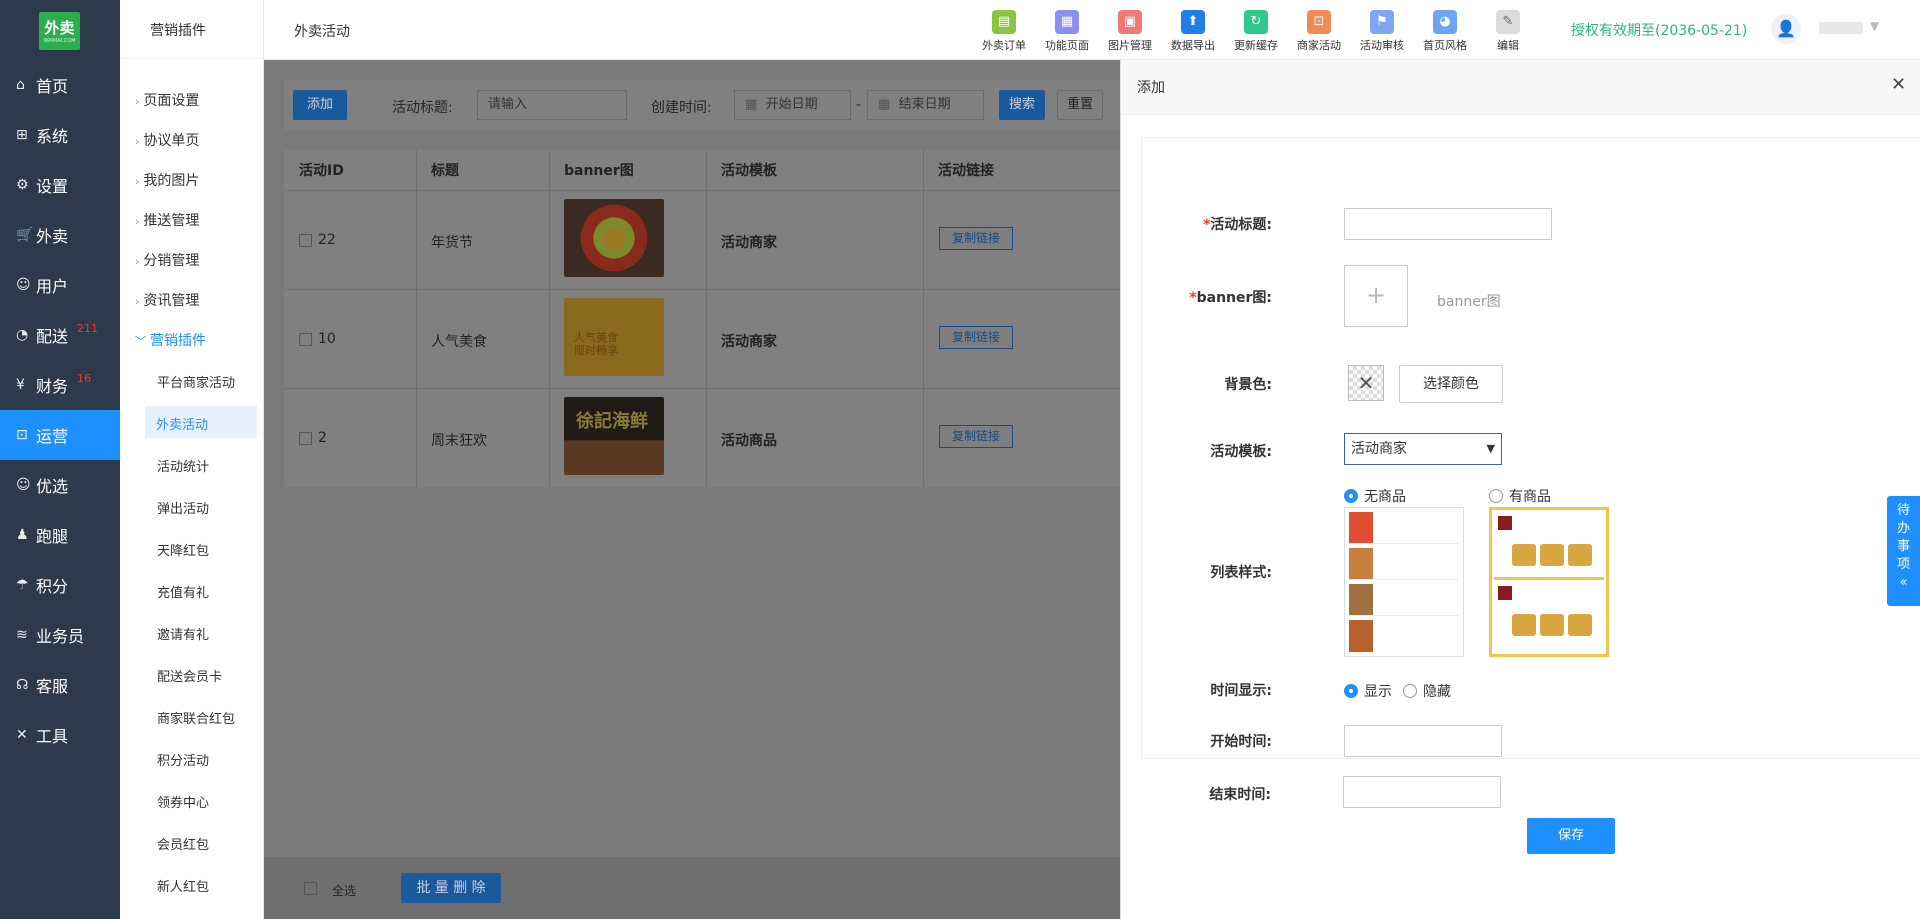  Describe the element at coordinates (1549, 582) in the screenshot. I see `list-style-preview-has-goods` at that location.